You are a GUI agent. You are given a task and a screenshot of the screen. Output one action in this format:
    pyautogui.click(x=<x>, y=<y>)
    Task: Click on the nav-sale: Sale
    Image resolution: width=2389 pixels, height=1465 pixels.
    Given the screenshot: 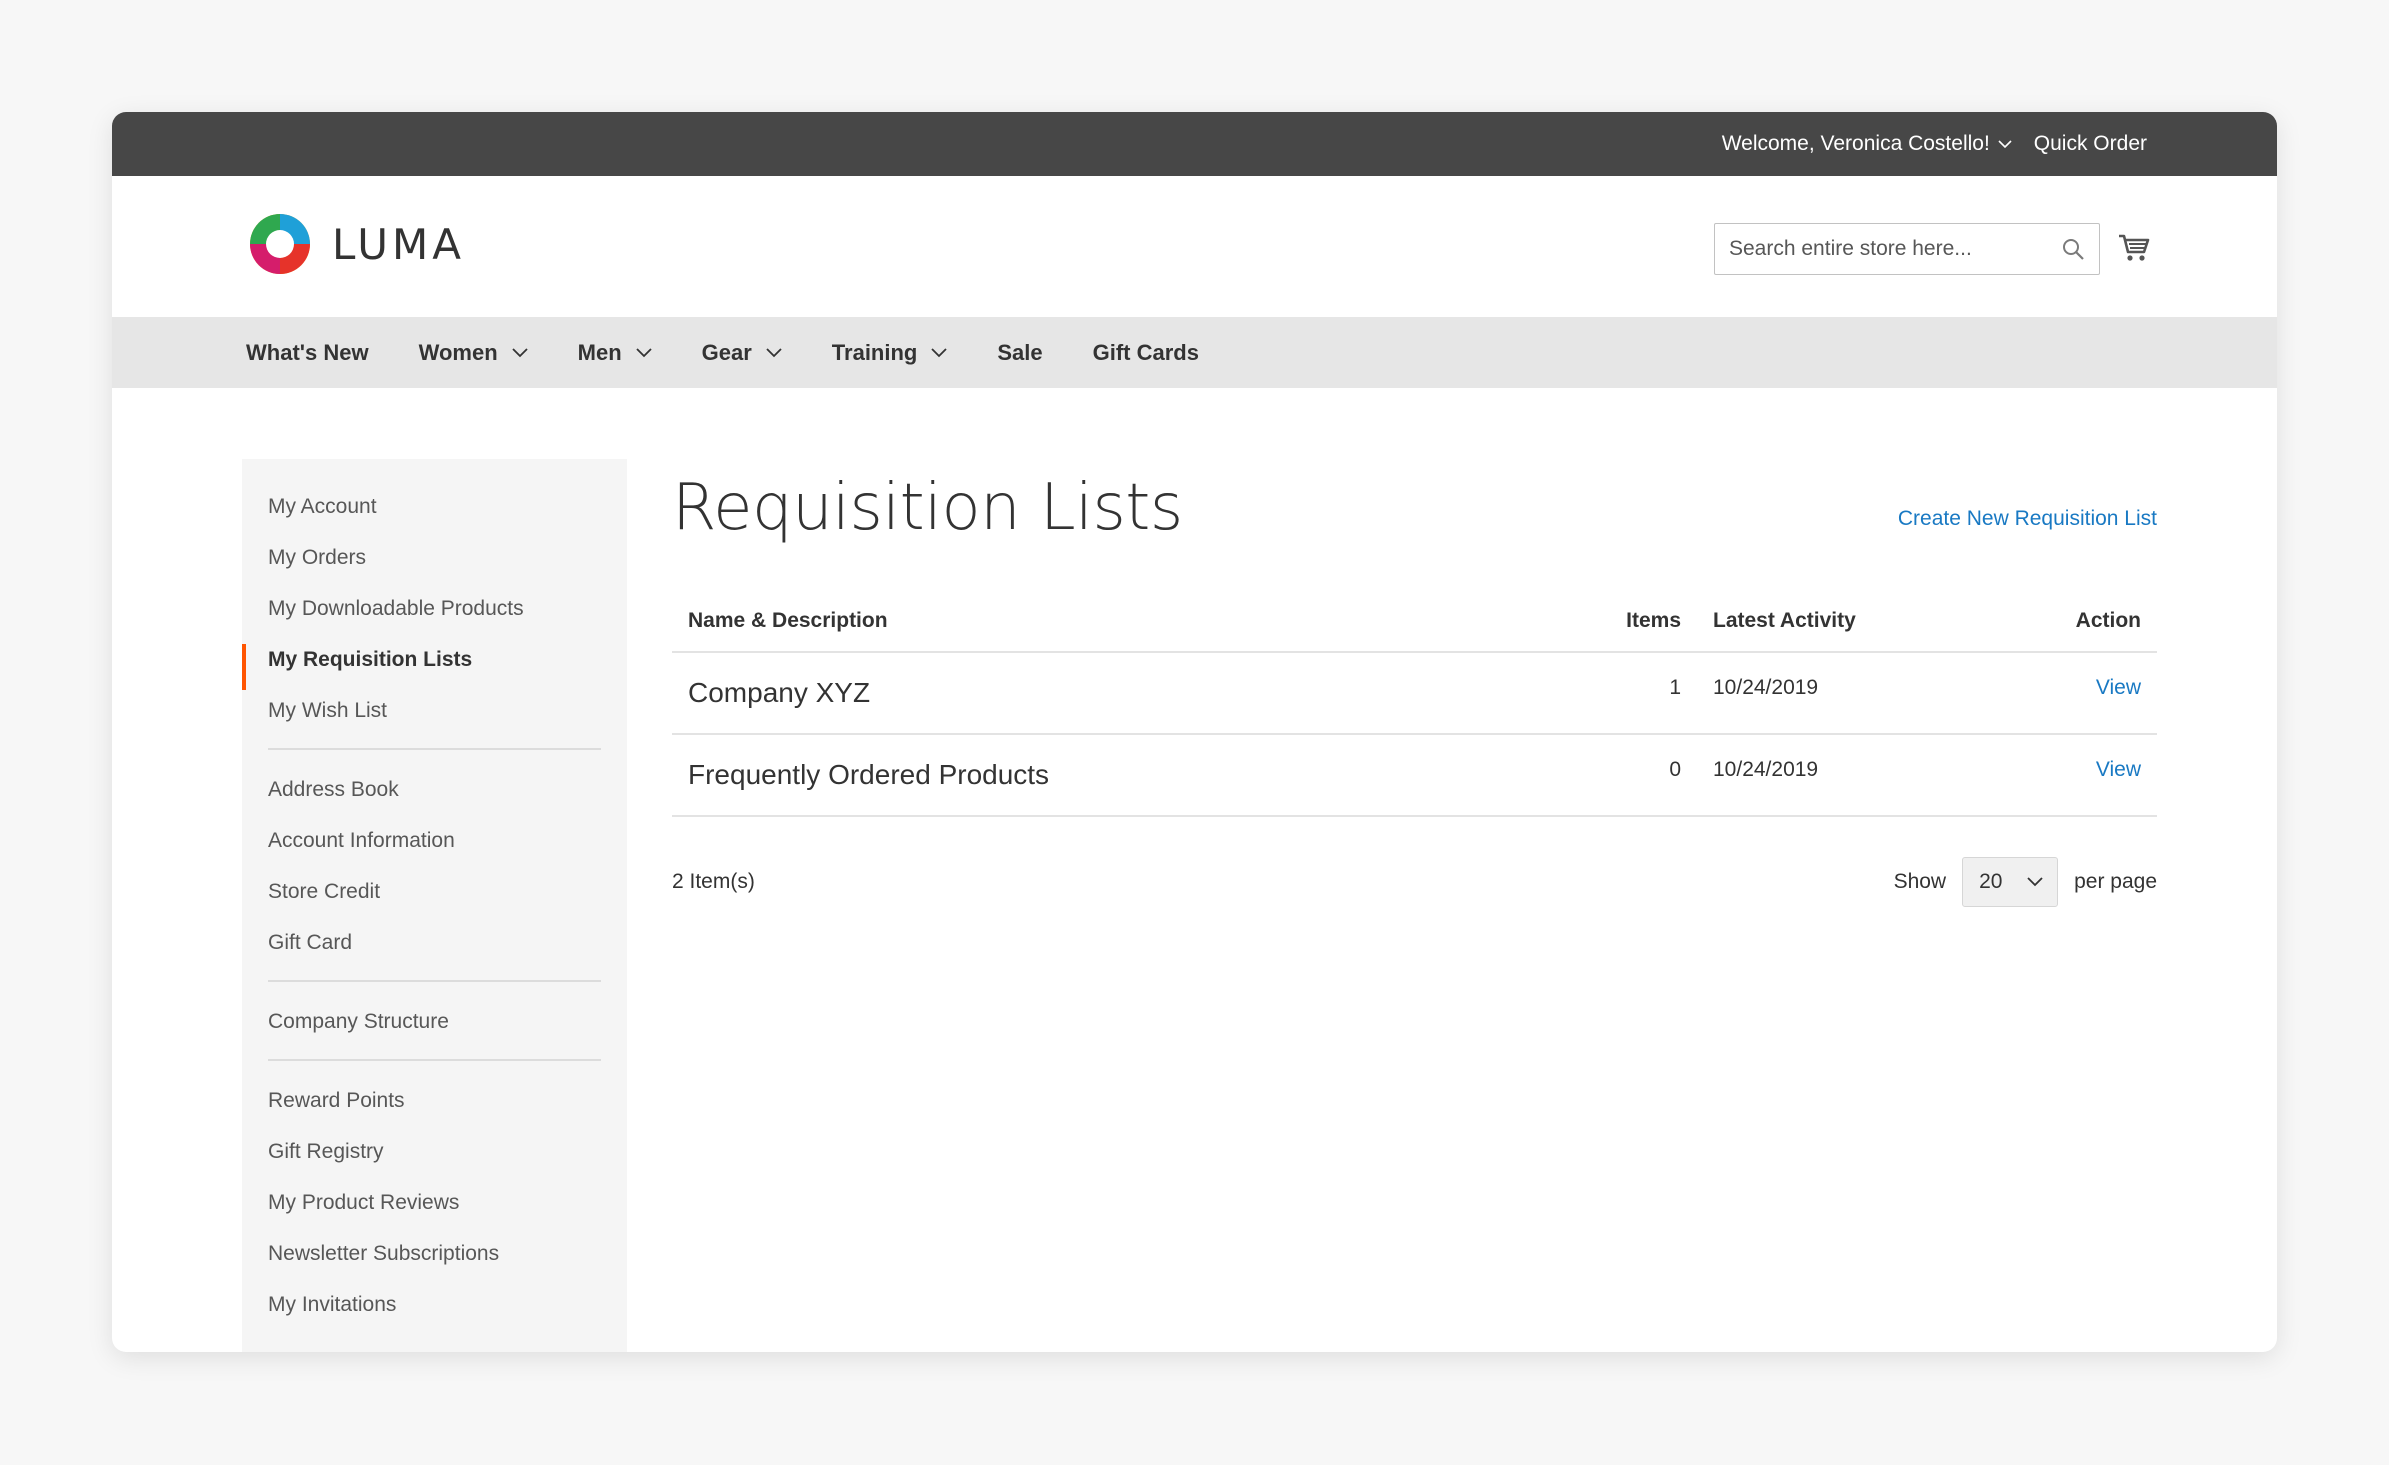 What is the action you would take?
    pyautogui.click(x=1019, y=353)
    